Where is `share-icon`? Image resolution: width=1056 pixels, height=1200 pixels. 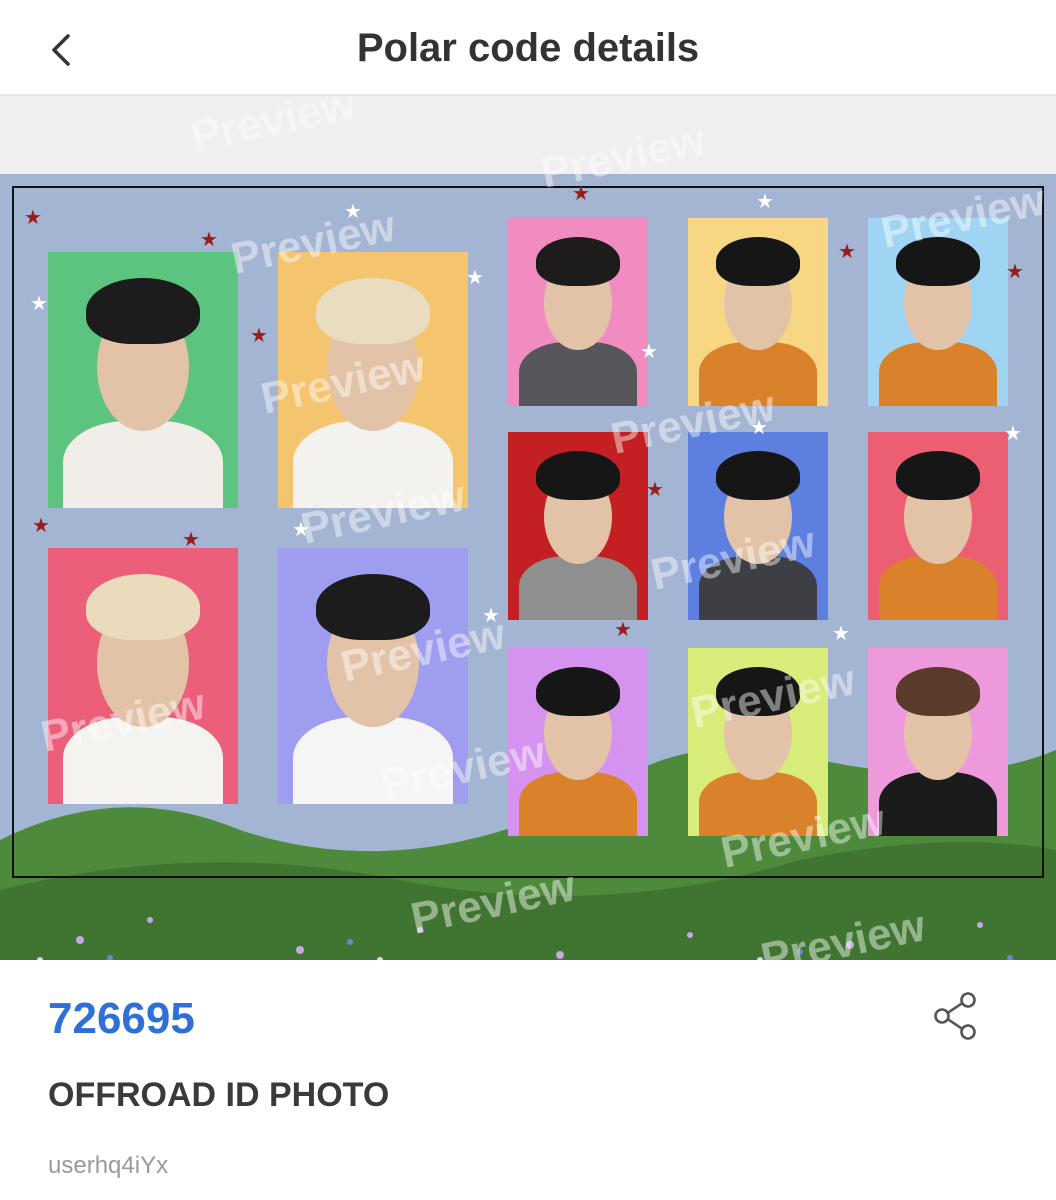 share-icon is located at coordinates (955, 1016).